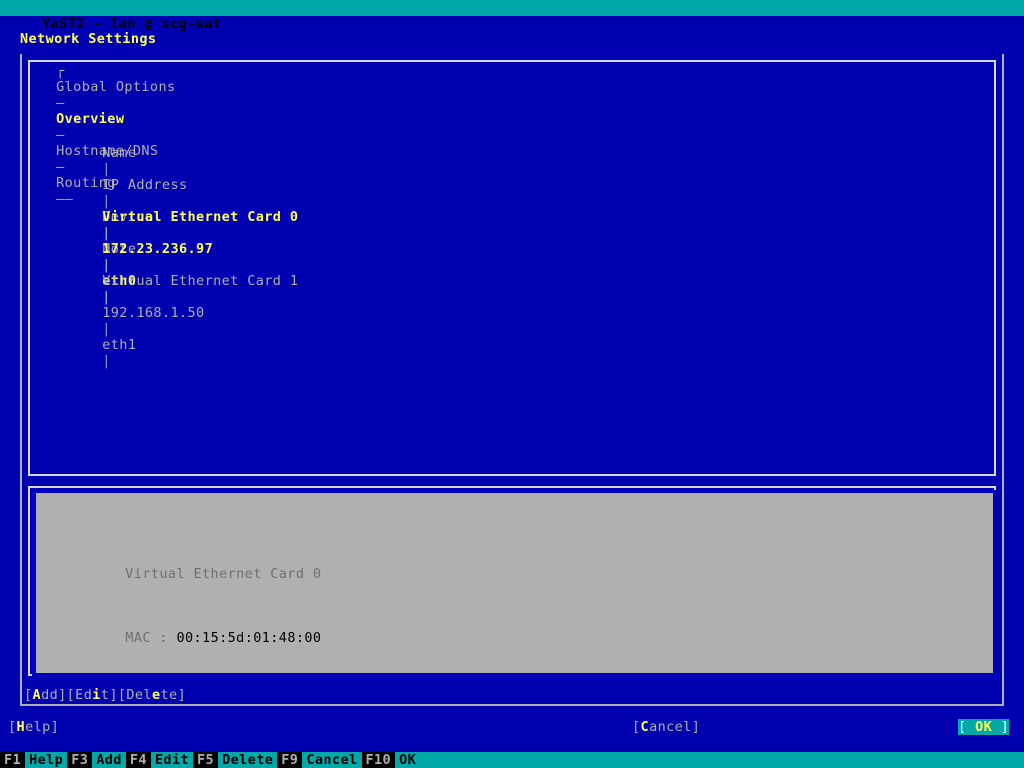 The height and width of the screenshot is (768, 1024). What do you see at coordinates (696, 727) in the screenshot?
I see `cancel-bracket-close: ]` at bounding box center [696, 727].